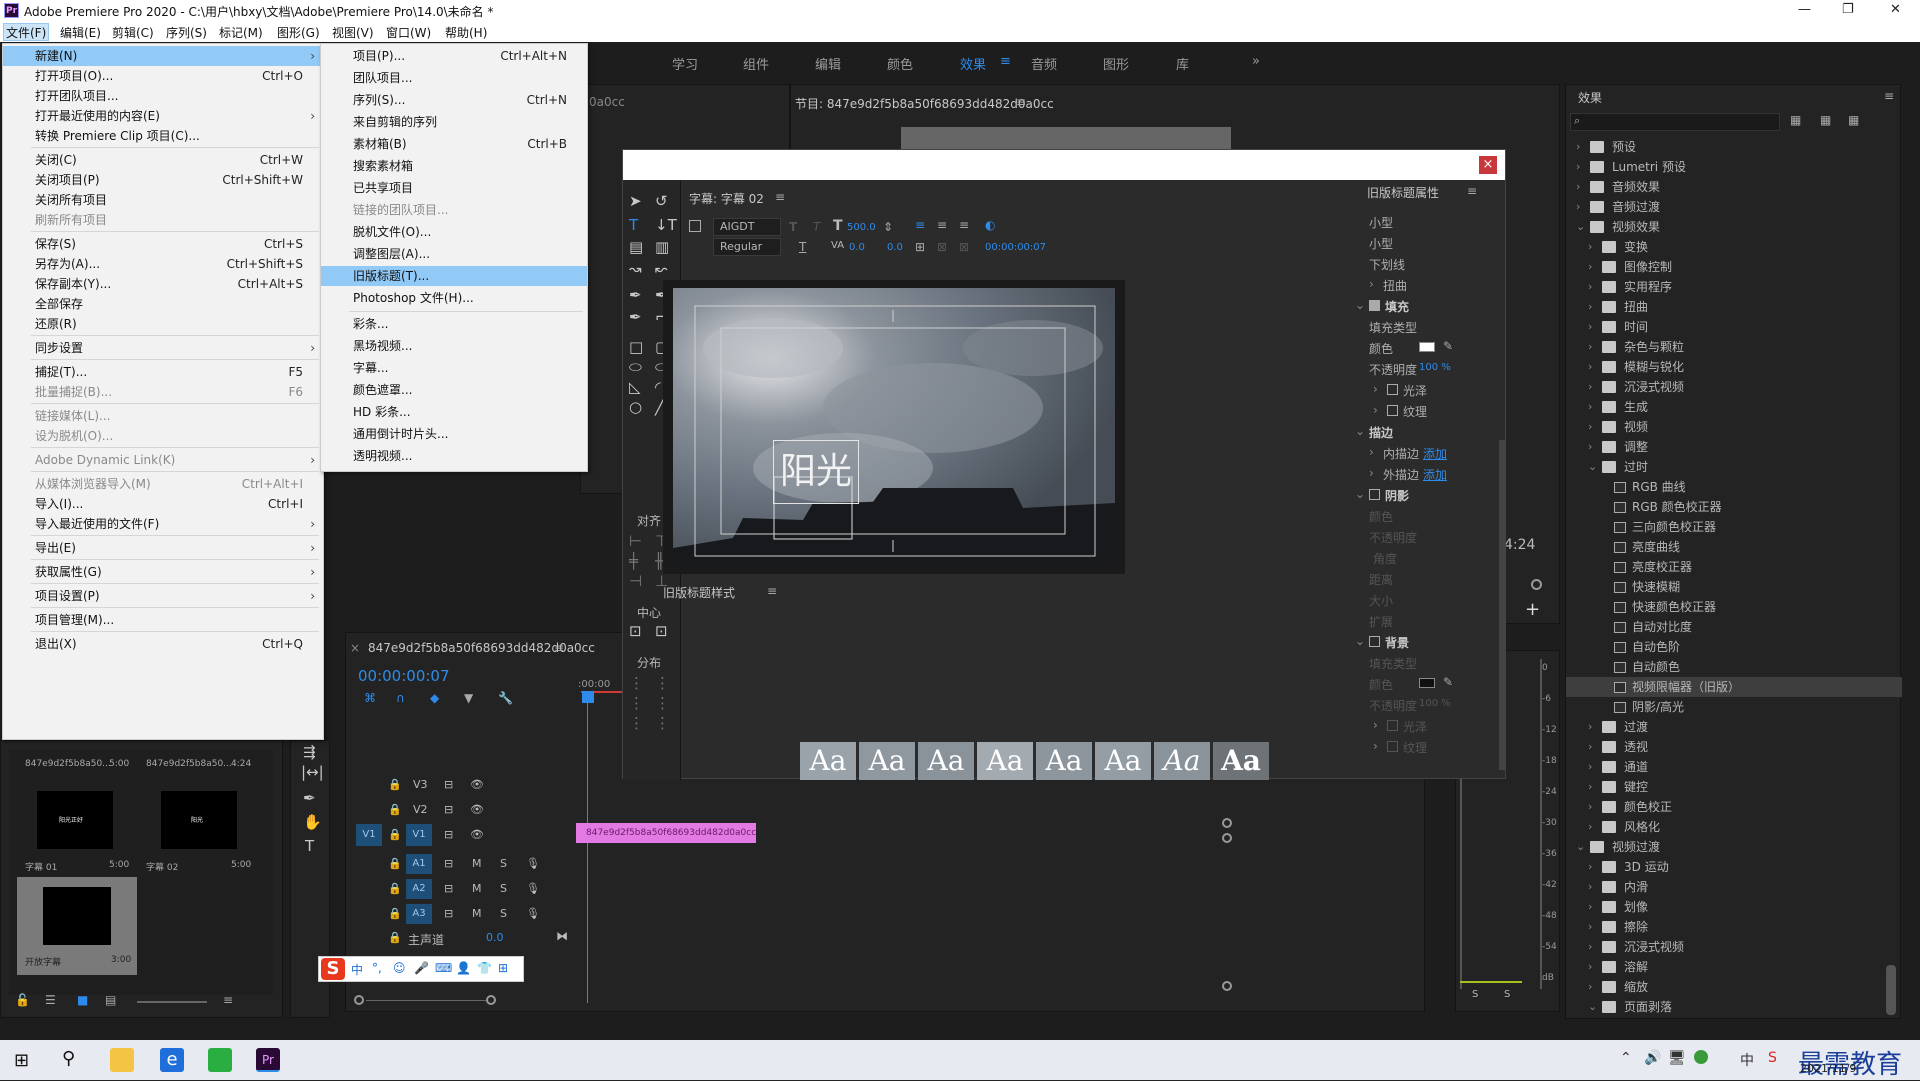 The width and height of the screenshot is (1920, 1081). What do you see at coordinates (1734, 967) in the screenshot?
I see `effects-tree-item: › 溶解` at bounding box center [1734, 967].